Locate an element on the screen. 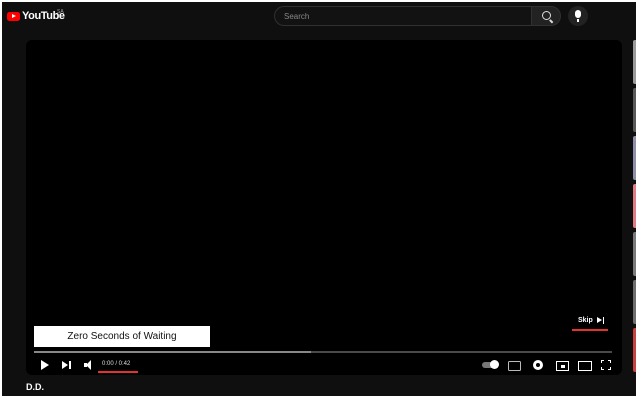 This screenshot has width=640, height=400. fullscreen-icon is located at coordinates (606, 365).